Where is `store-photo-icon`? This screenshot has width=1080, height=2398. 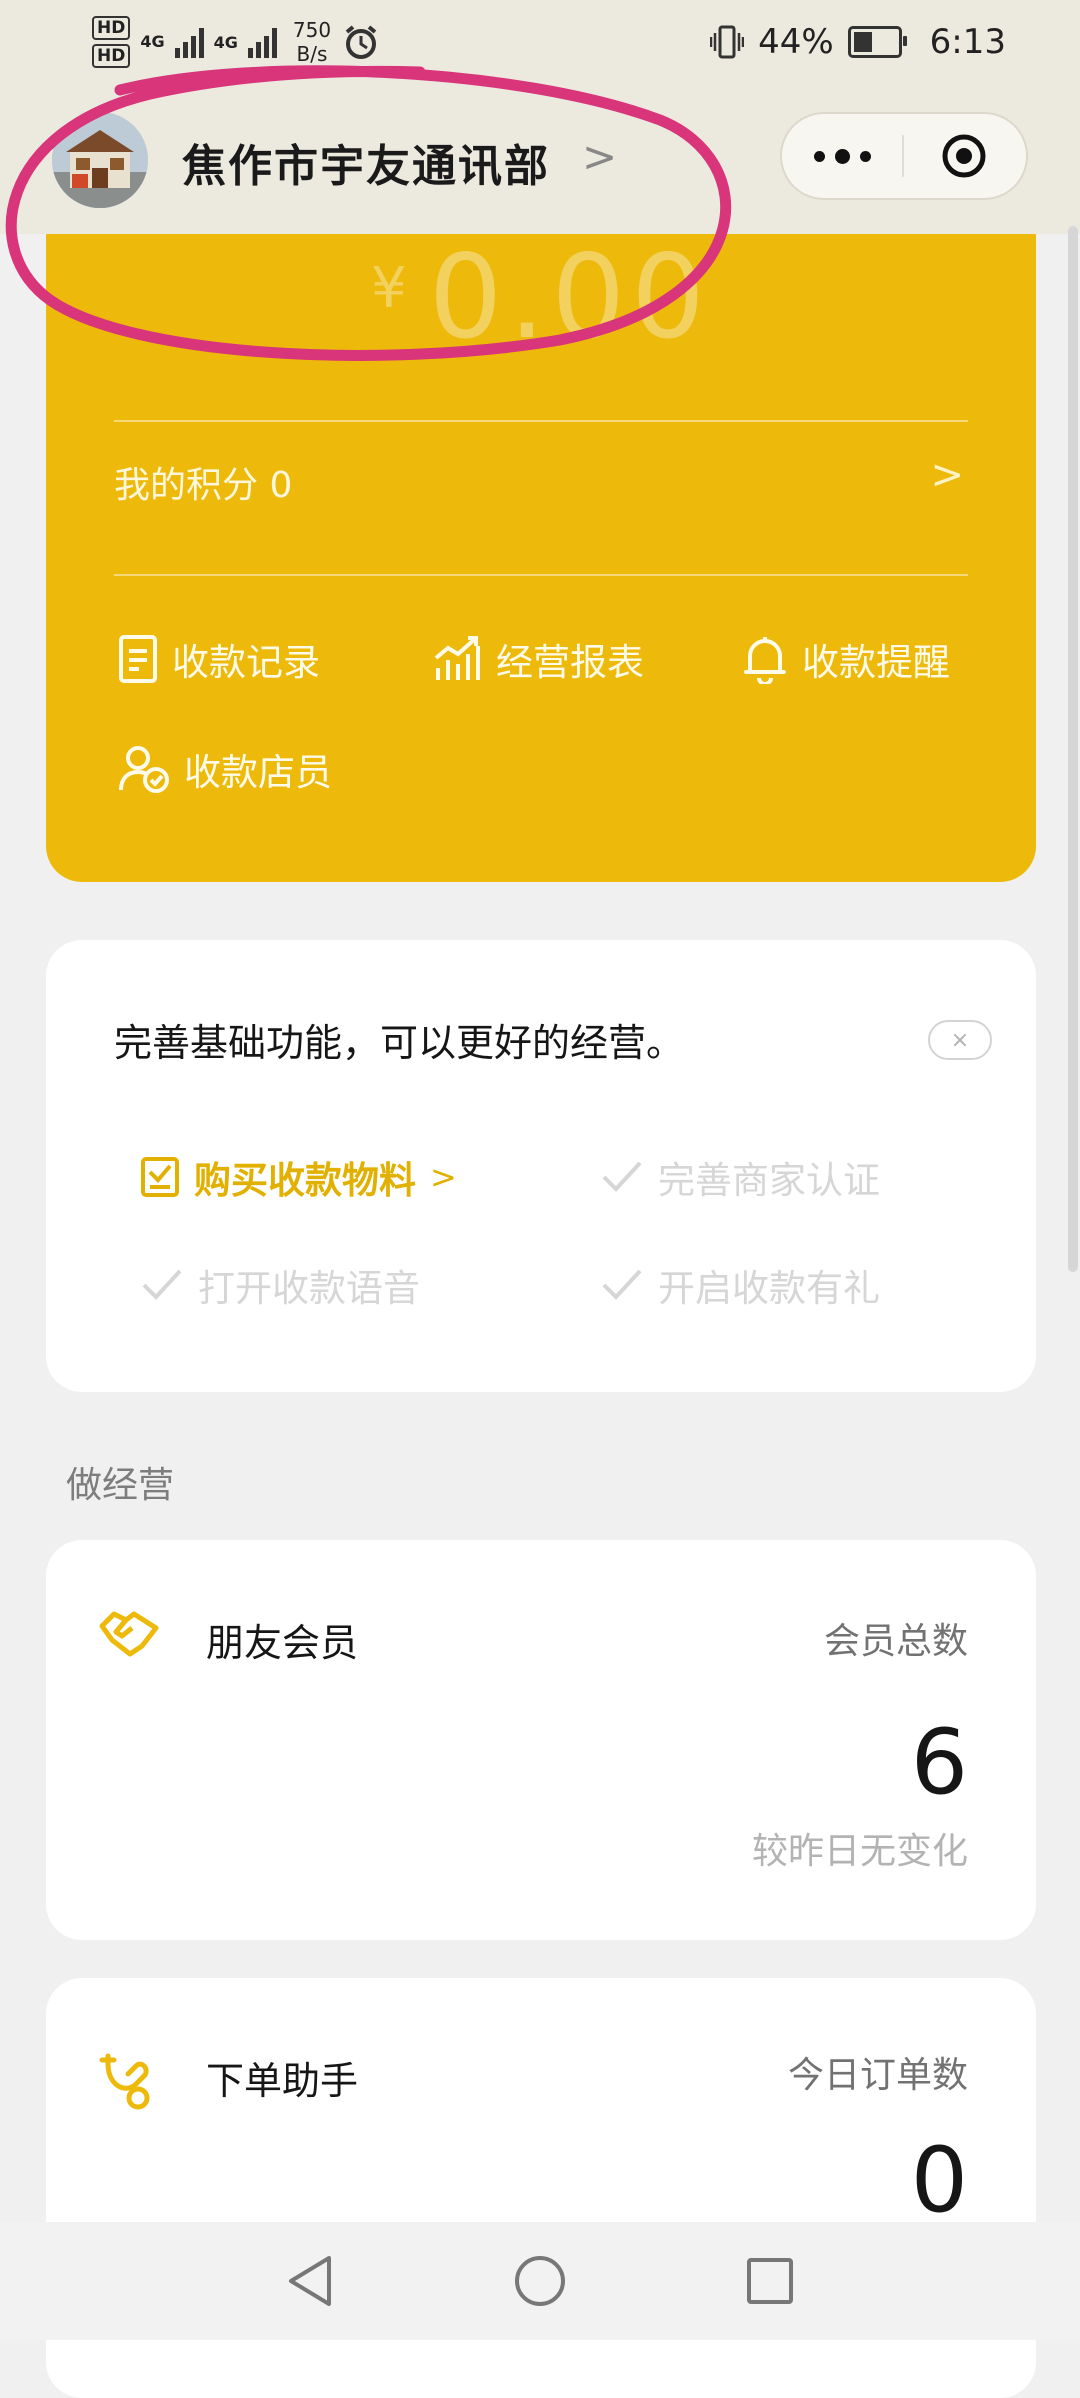 store-photo-icon is located at coordinates (100, 160).